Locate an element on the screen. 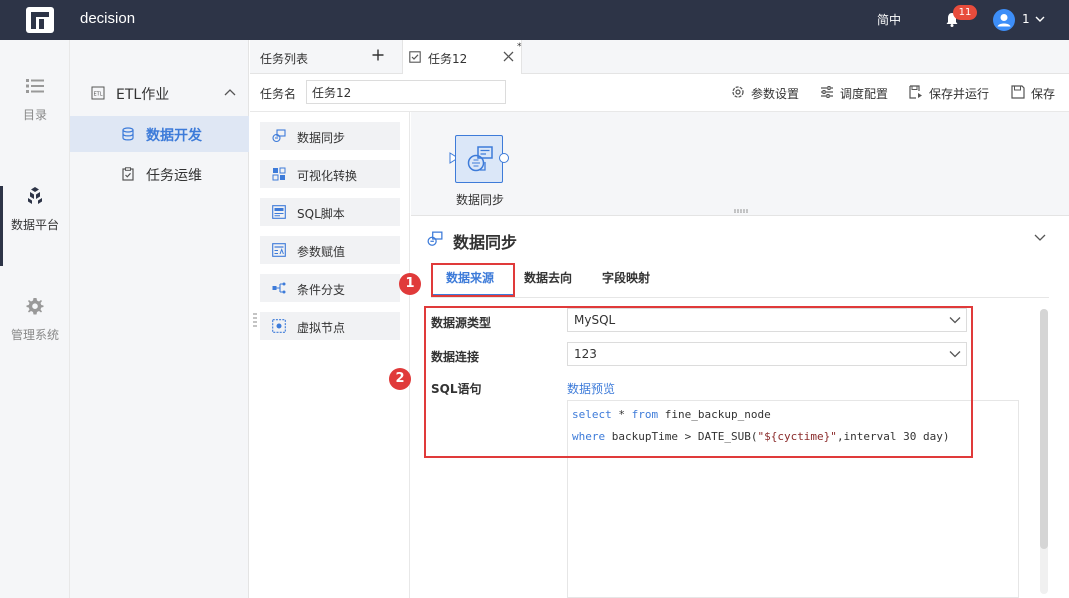 The height and width of the screenshot is (598, 1069). plus-icon is located at coordinates (378, 55).